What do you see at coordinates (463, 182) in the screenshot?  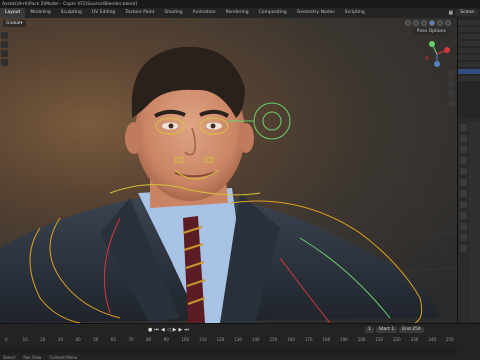 I see `world-props-icon` at bounding box center [463, 182].